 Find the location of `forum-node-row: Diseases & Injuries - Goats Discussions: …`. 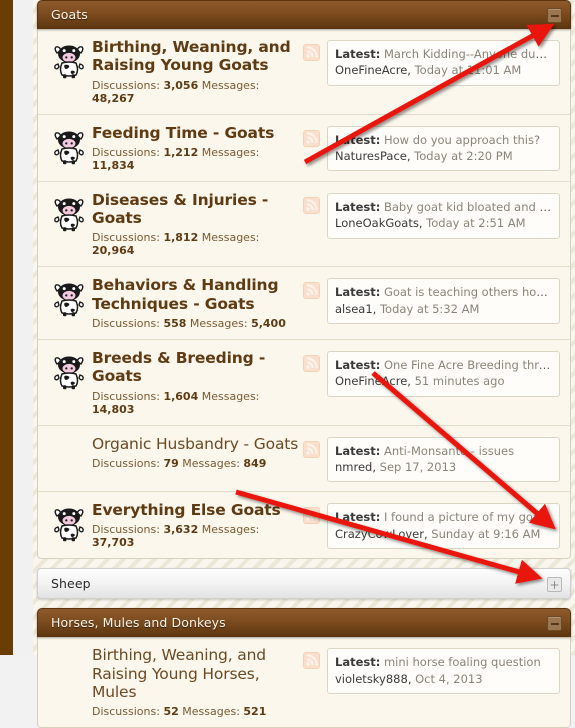

forum-node-row: Diseases & Injuries - Goats Discussions: … is located at coordinates (304, 225).